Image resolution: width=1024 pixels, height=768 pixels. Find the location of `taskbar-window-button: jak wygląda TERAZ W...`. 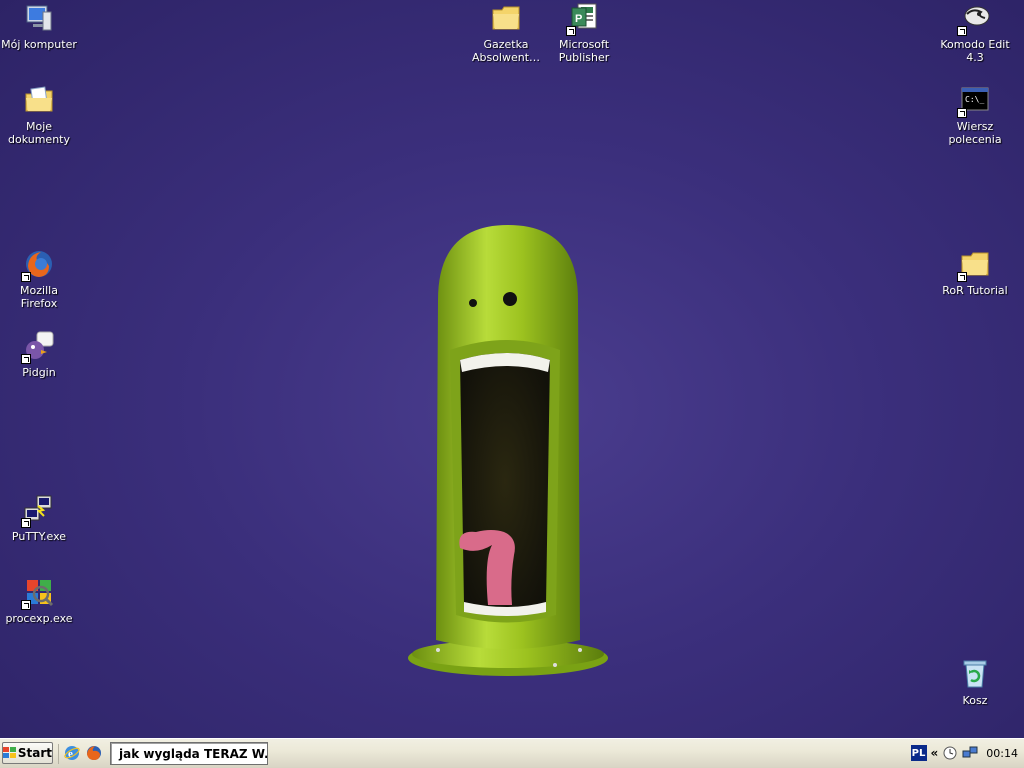

taskbar-window-button: jak wygląda TERAZ W... is located at coordinates (189, 753).